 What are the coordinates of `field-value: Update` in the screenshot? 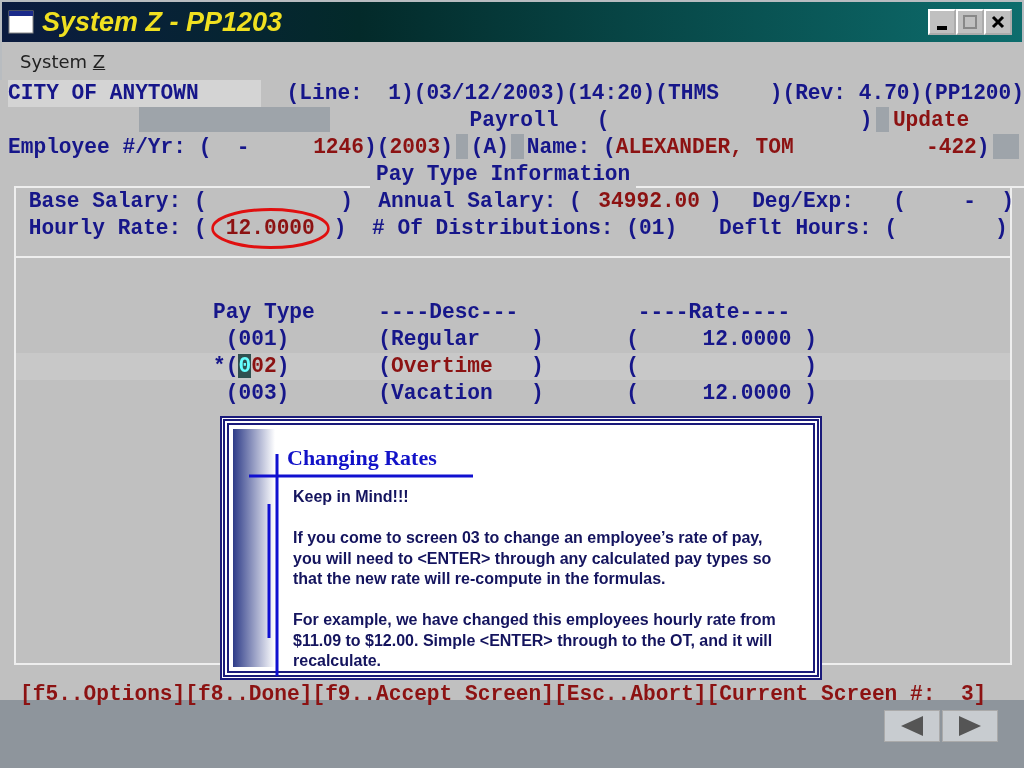 It's located at (931, 120).